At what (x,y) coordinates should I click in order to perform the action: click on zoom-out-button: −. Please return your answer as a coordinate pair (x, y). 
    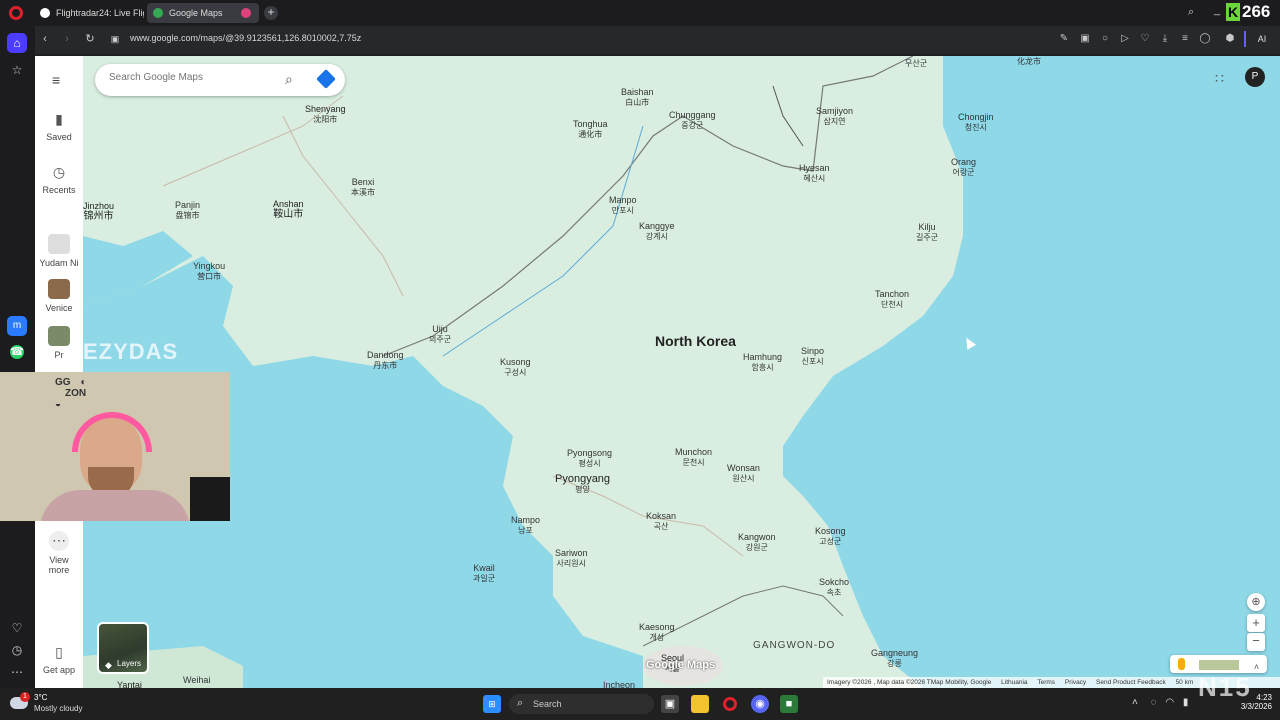
    Looking at the image, I should click on (1256, 642).